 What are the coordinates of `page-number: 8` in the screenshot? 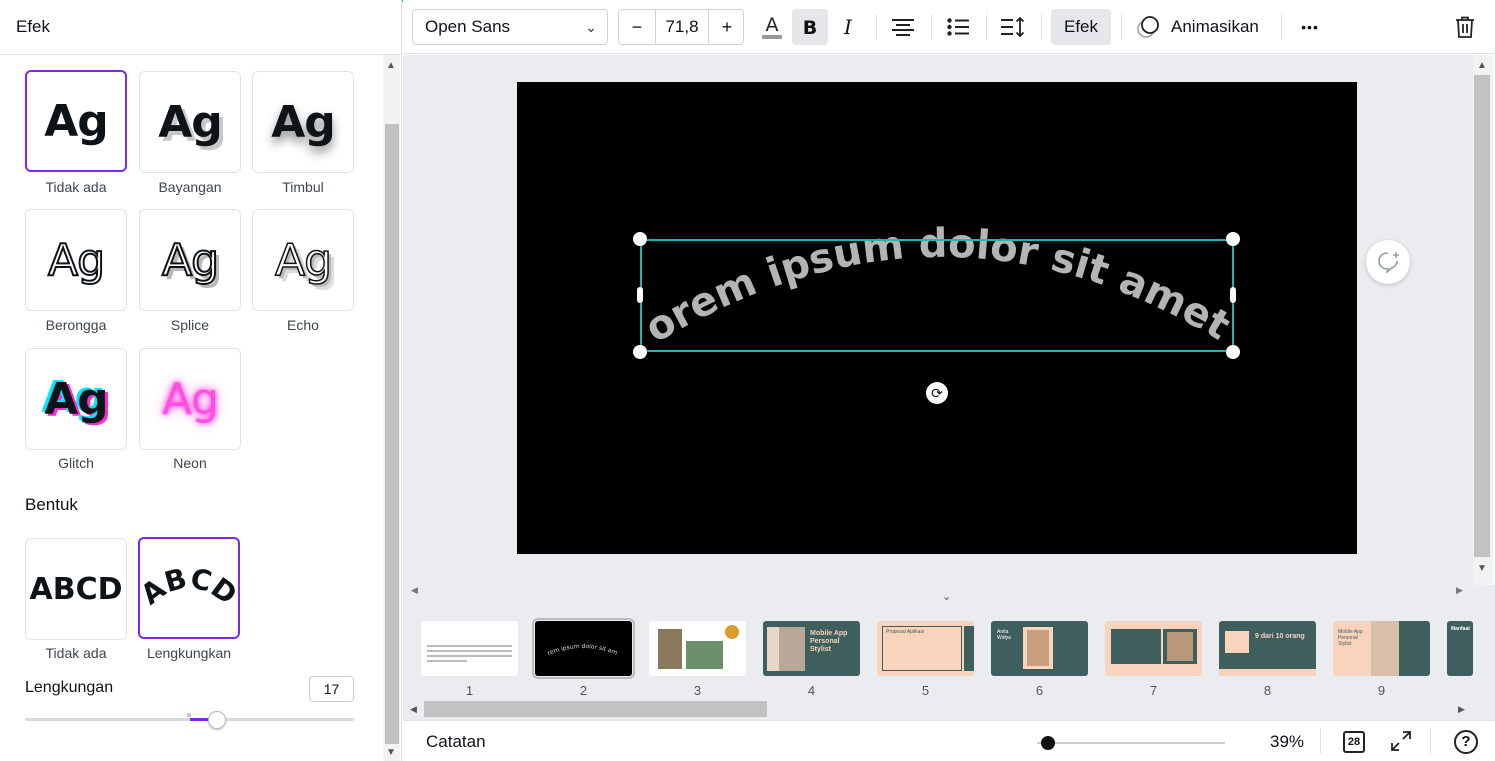 It's located at (1267, 690).